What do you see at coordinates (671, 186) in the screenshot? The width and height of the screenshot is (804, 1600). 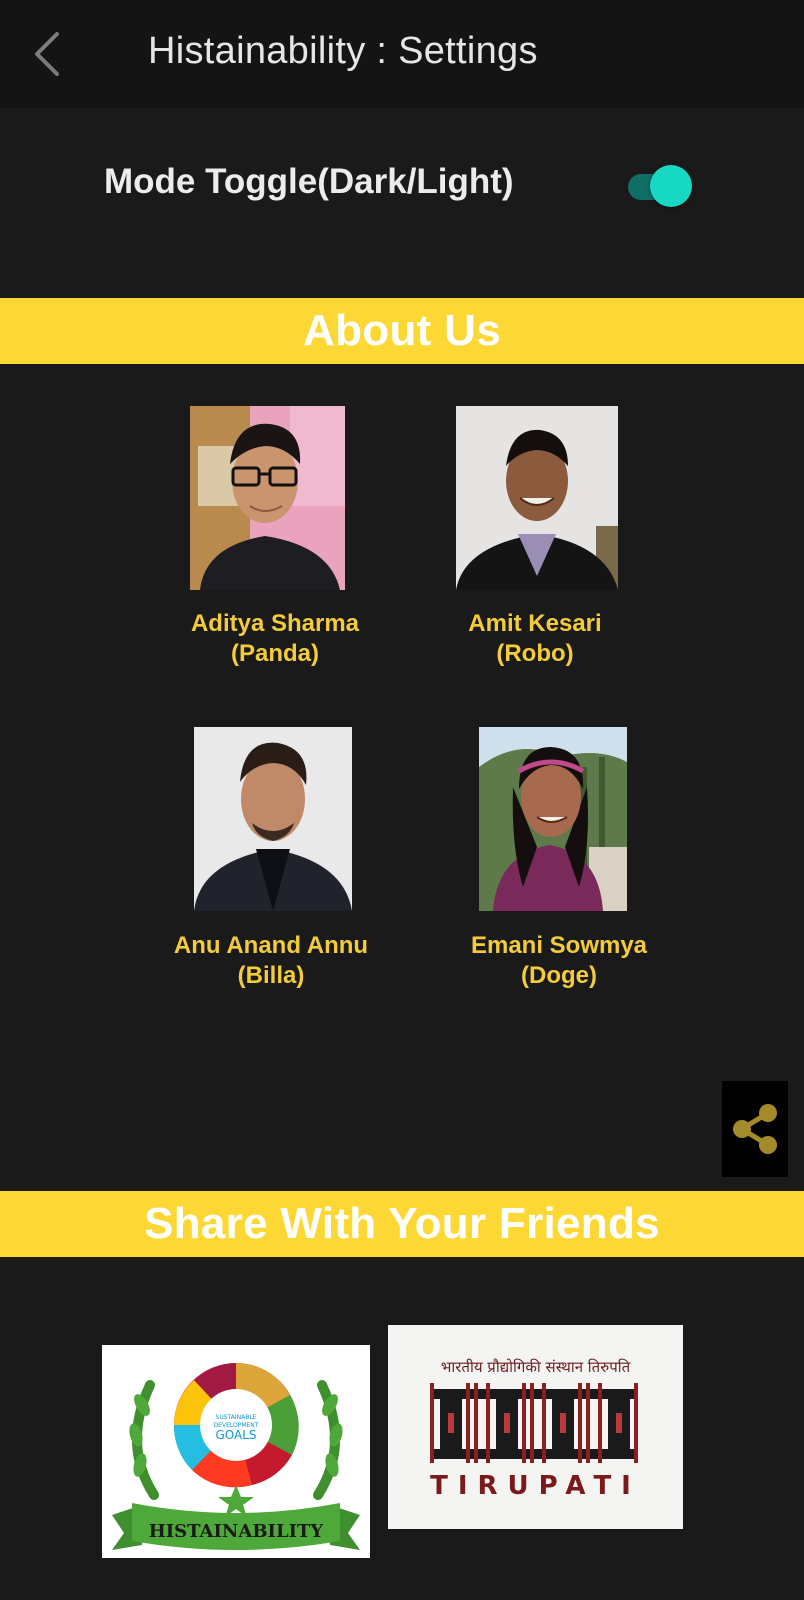 I see `toggle-thumb` at bounding box center [671, 186].